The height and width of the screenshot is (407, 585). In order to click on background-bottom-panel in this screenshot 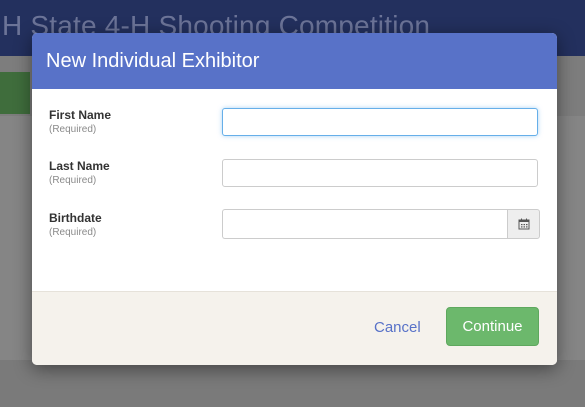, I will do `click(292, 383)`.